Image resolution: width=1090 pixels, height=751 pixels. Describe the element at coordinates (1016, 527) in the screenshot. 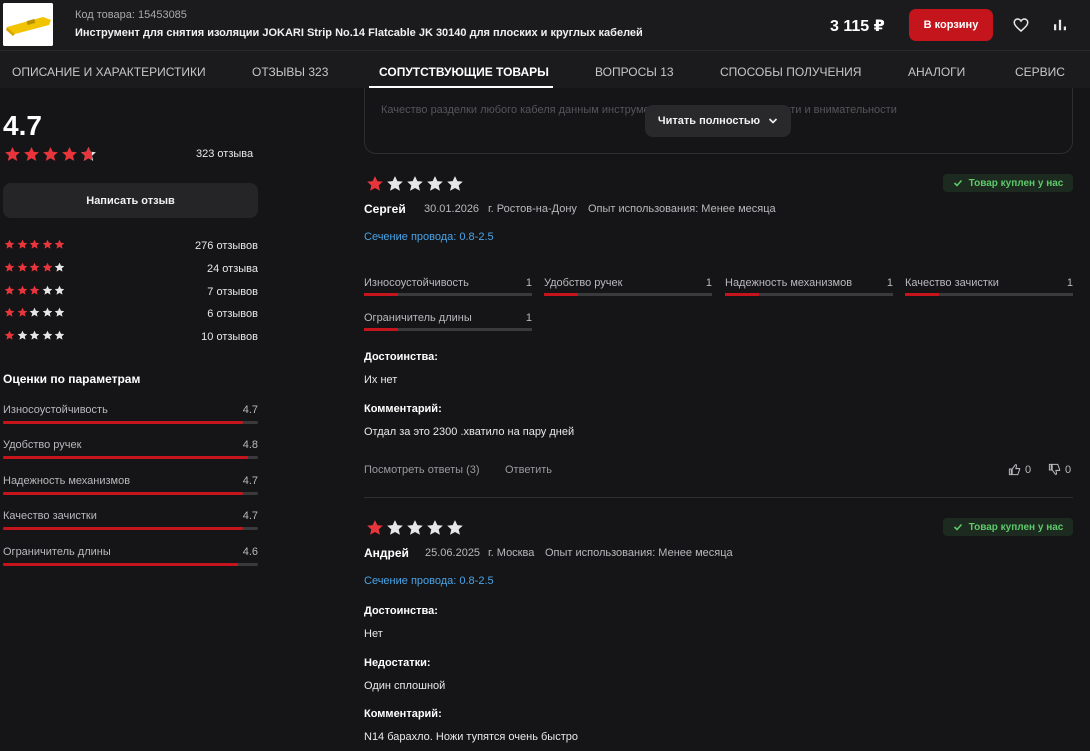

I see `purchased-label: Товар куплен у нас` at that location.